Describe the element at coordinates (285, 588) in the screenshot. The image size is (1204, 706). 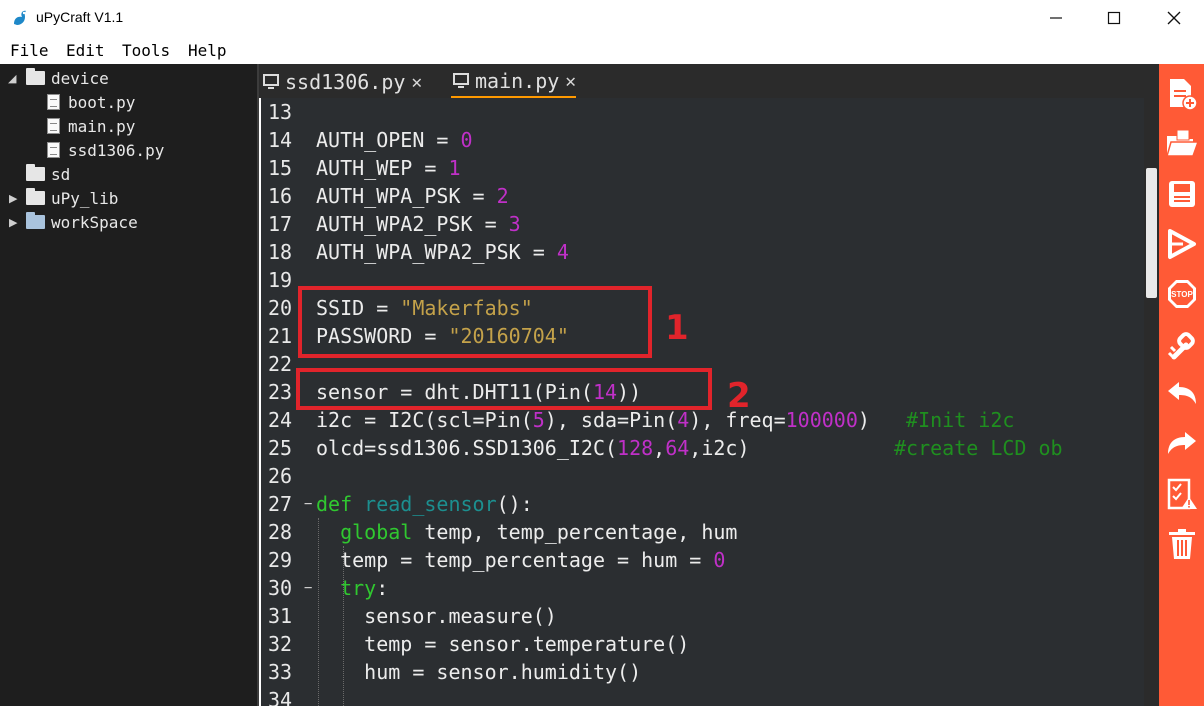
I see `line-number: 30` at that location.